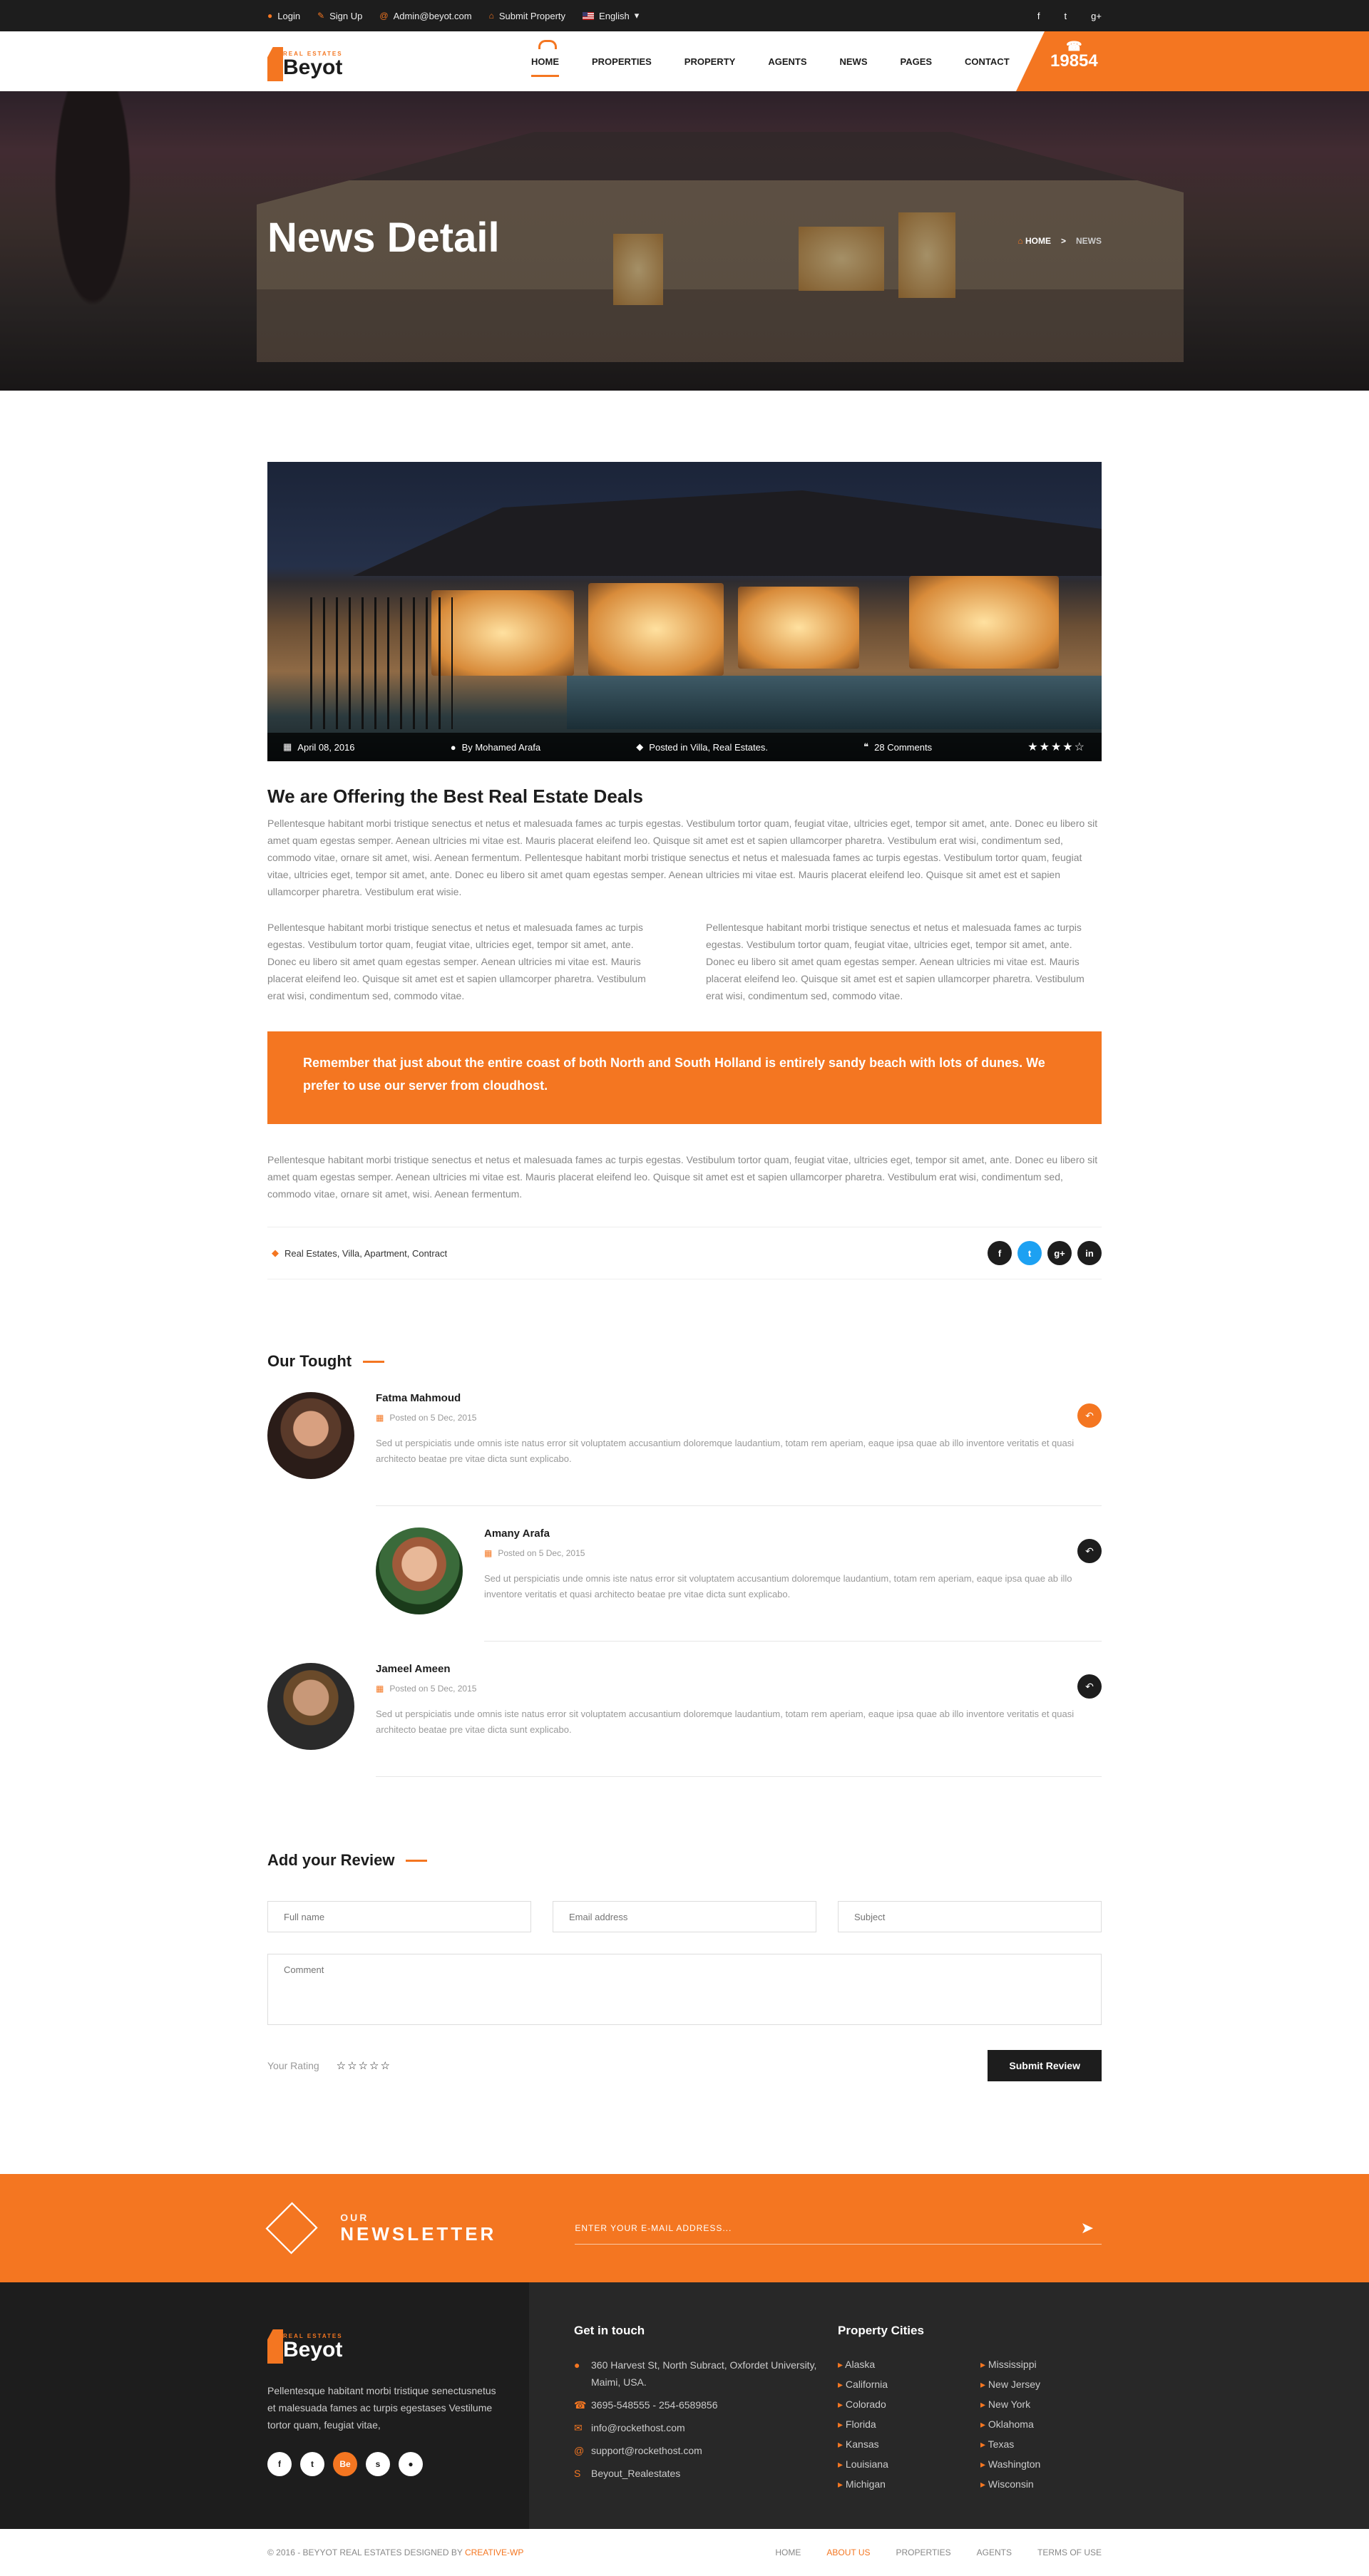 The height and width of the screenshot is (2576, 1369). I want to click on designer-link: CREATIVE-WP, so click(494, 2552).